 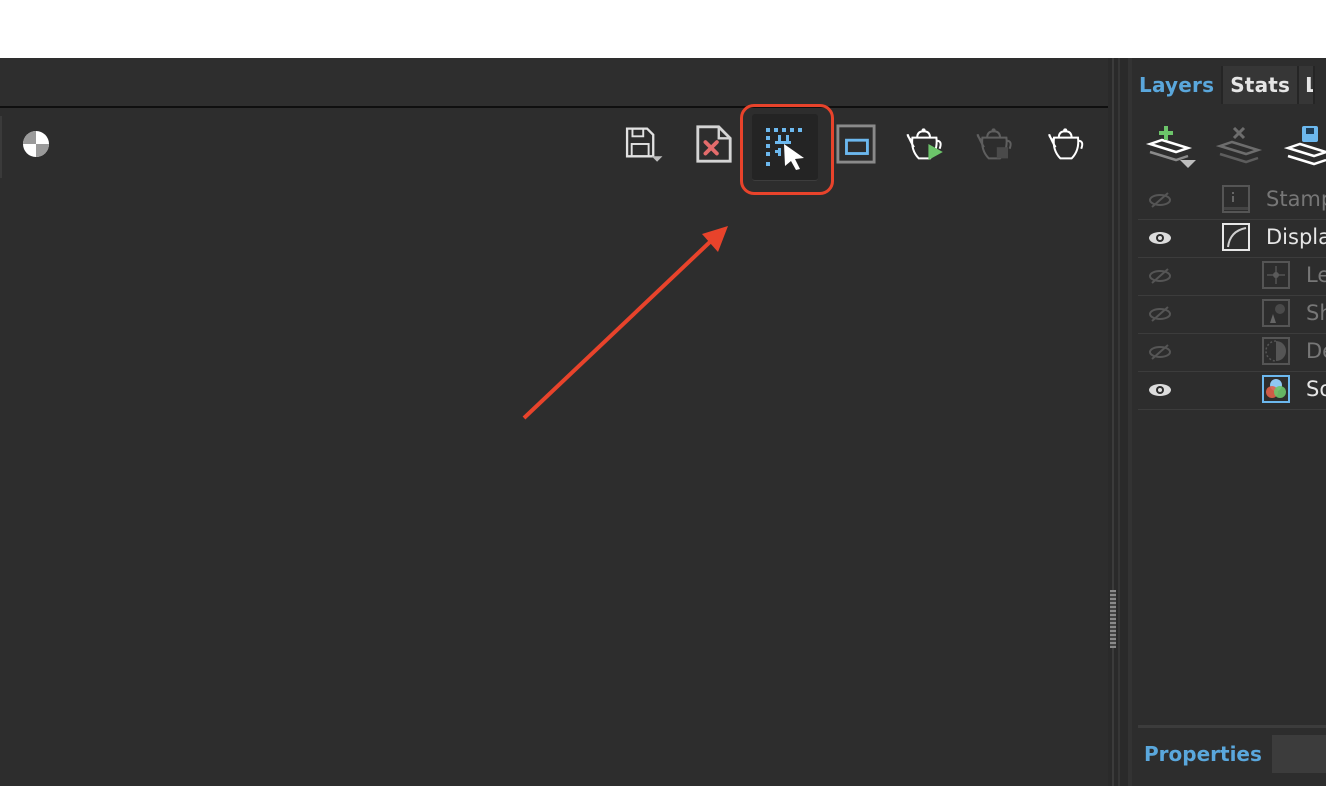 What do you see at coordinates (1232, 391) in the screenshot?
I see `layer-row-source: So` at bounding box center [1232, 391].